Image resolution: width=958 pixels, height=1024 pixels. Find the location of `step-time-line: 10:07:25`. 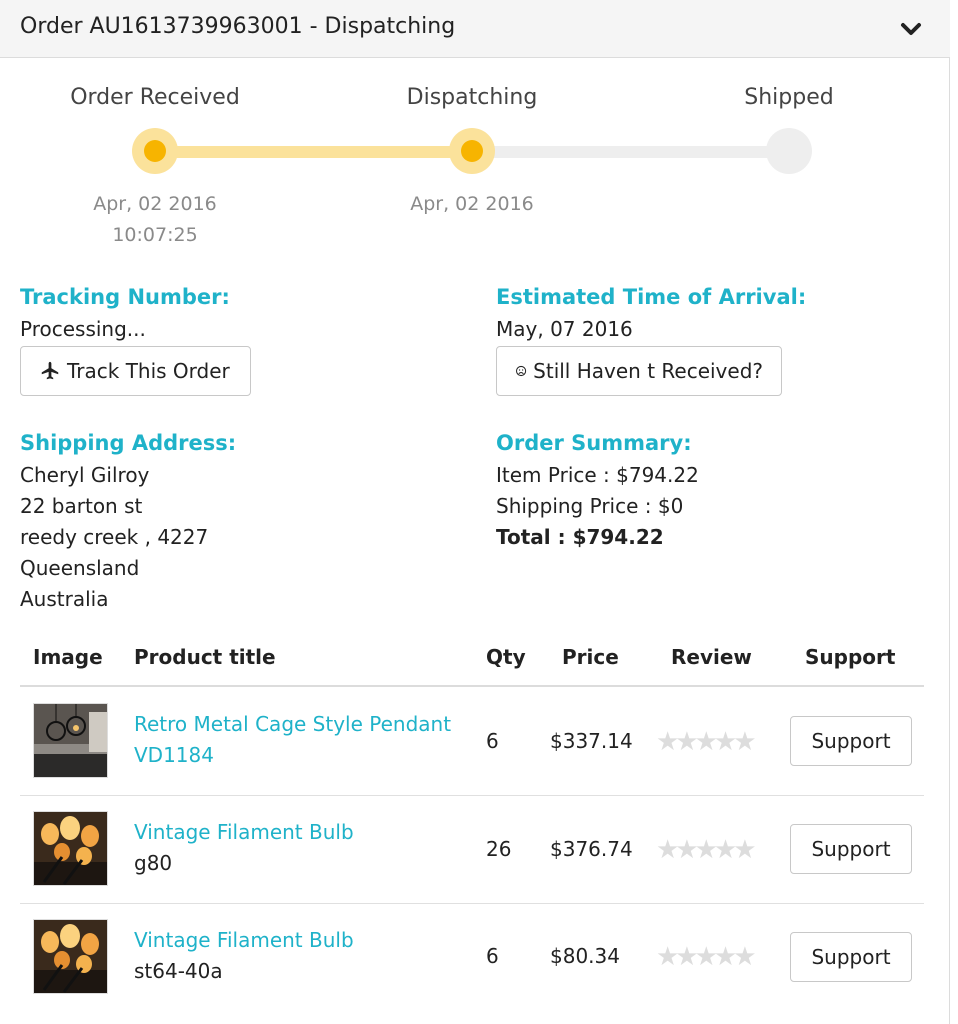

step-time-line: 10:07:25 is located at coordinates (155, 235).